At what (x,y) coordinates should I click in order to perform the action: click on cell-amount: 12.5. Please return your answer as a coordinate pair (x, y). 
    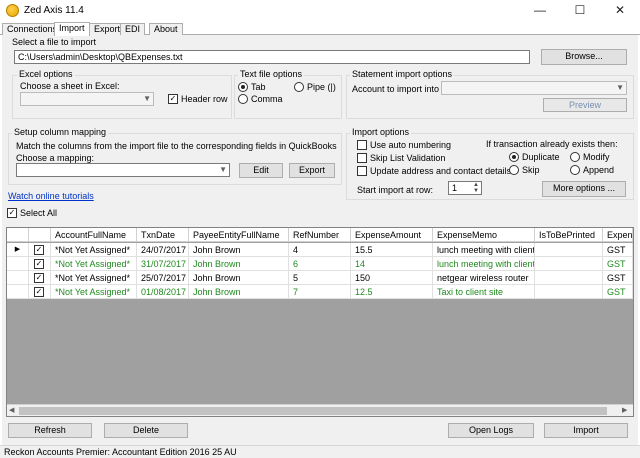
    Looking at the image, I should click on (392, 292).